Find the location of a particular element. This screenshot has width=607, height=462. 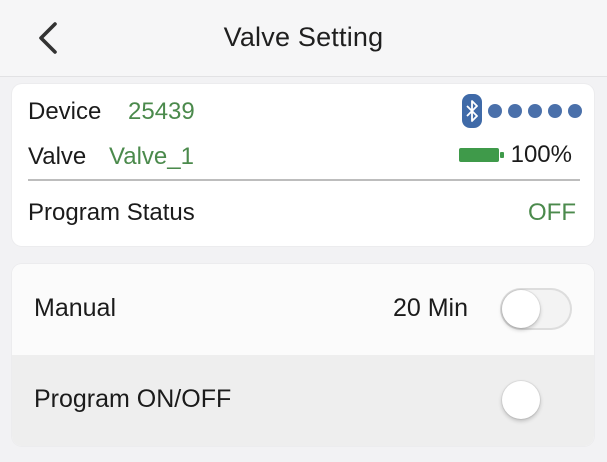

manual-duration: 20 Min is located at coordinates (430, 308).